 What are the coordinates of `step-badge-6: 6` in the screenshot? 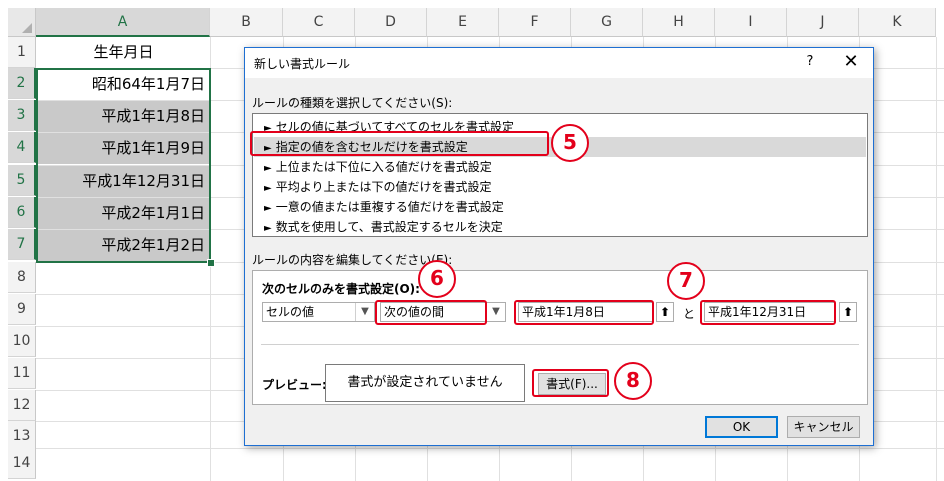 It's located at (437, 279).